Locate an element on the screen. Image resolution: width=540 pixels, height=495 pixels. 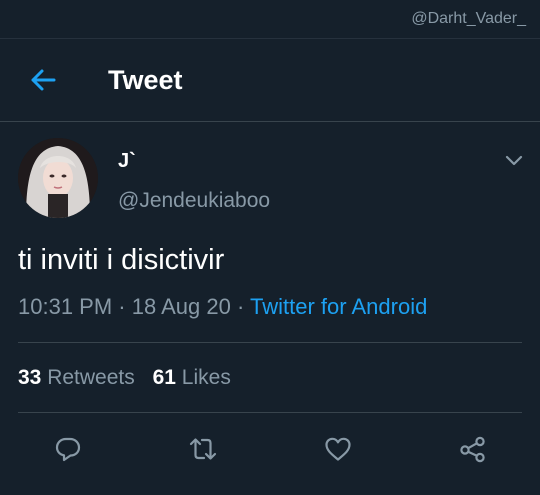
reply-button is located at coordinates (68, 449).